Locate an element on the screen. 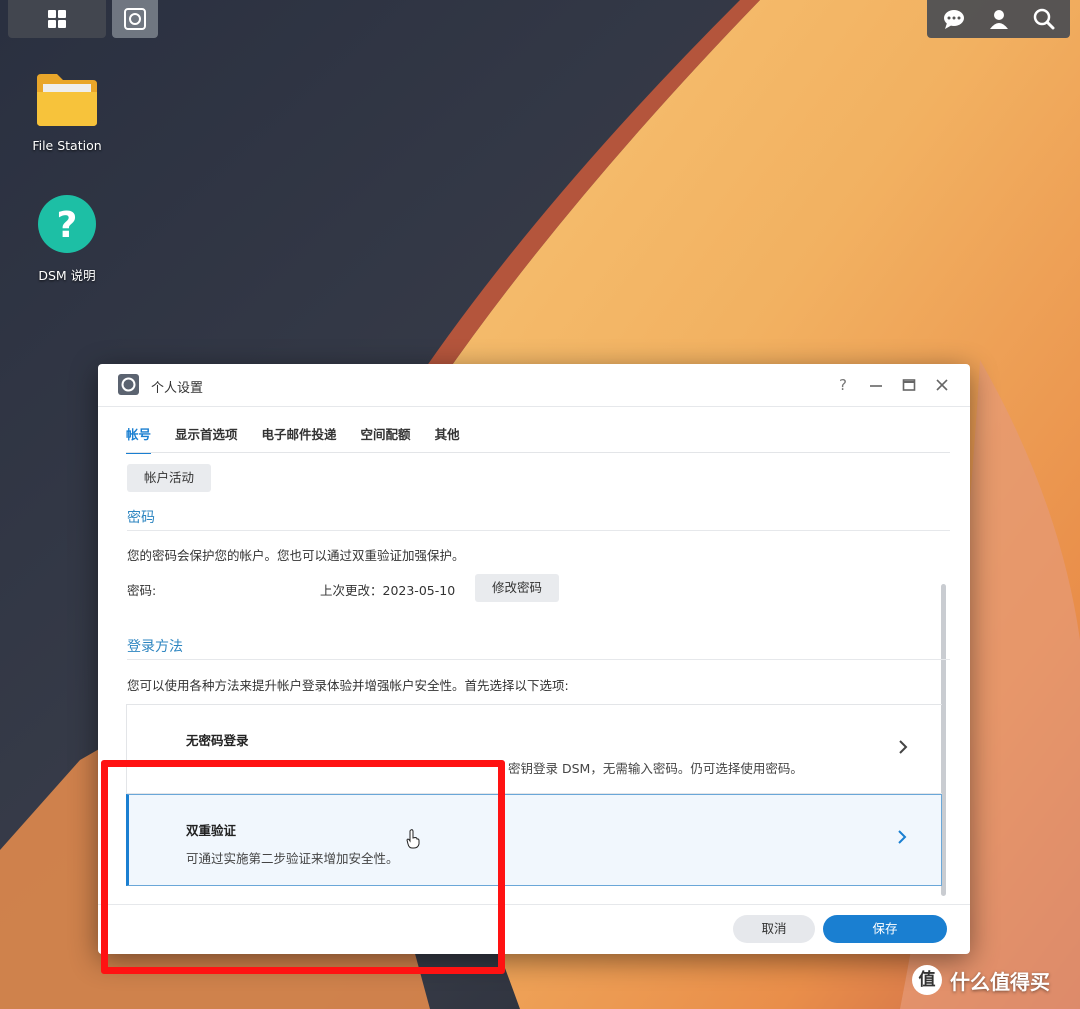 This screenshot has height=1009, width=1080. grid-icon is located at coordinates (57, 19).